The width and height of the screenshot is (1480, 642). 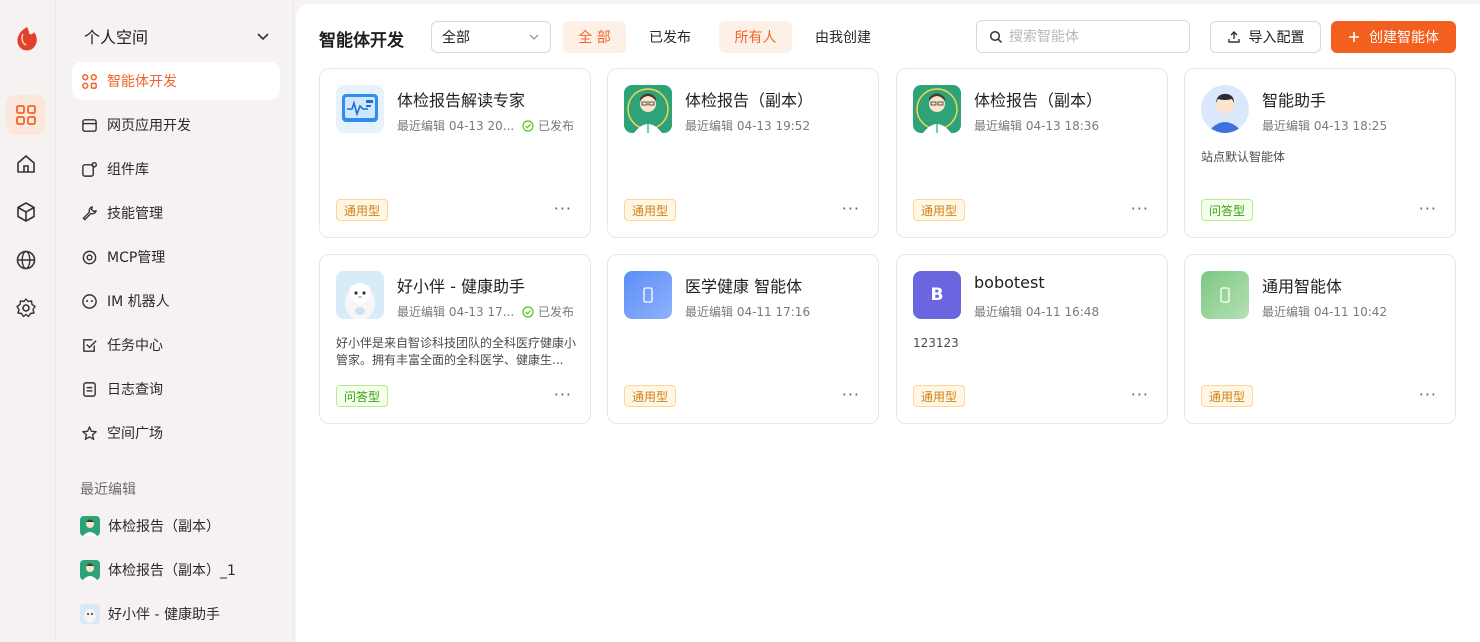 I want to click on recent-item-label: 好小伴 - 健康助手, so click(x=164, y=615).